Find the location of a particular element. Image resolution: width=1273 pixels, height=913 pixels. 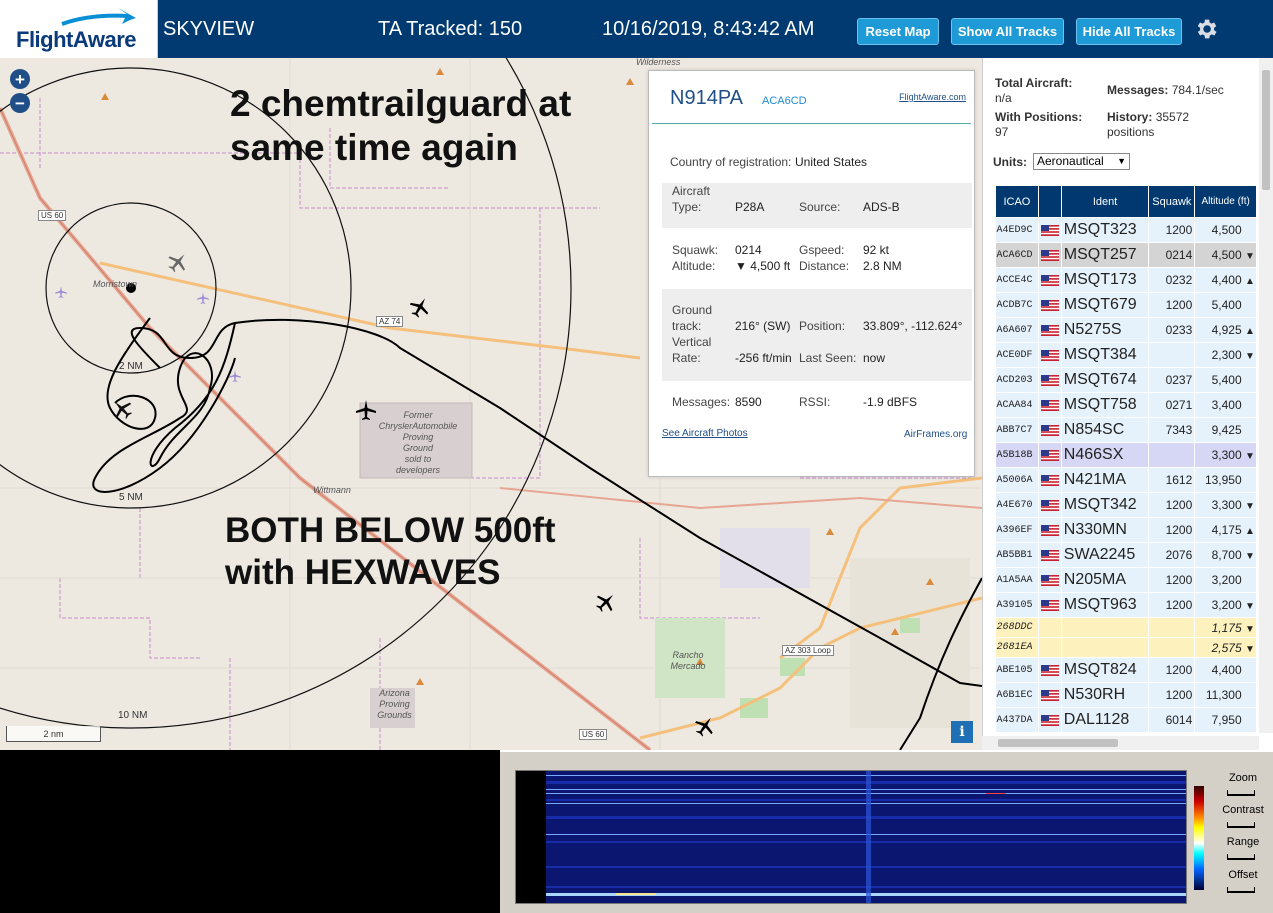

map-info-button: i is located at coordinates (962, 732).